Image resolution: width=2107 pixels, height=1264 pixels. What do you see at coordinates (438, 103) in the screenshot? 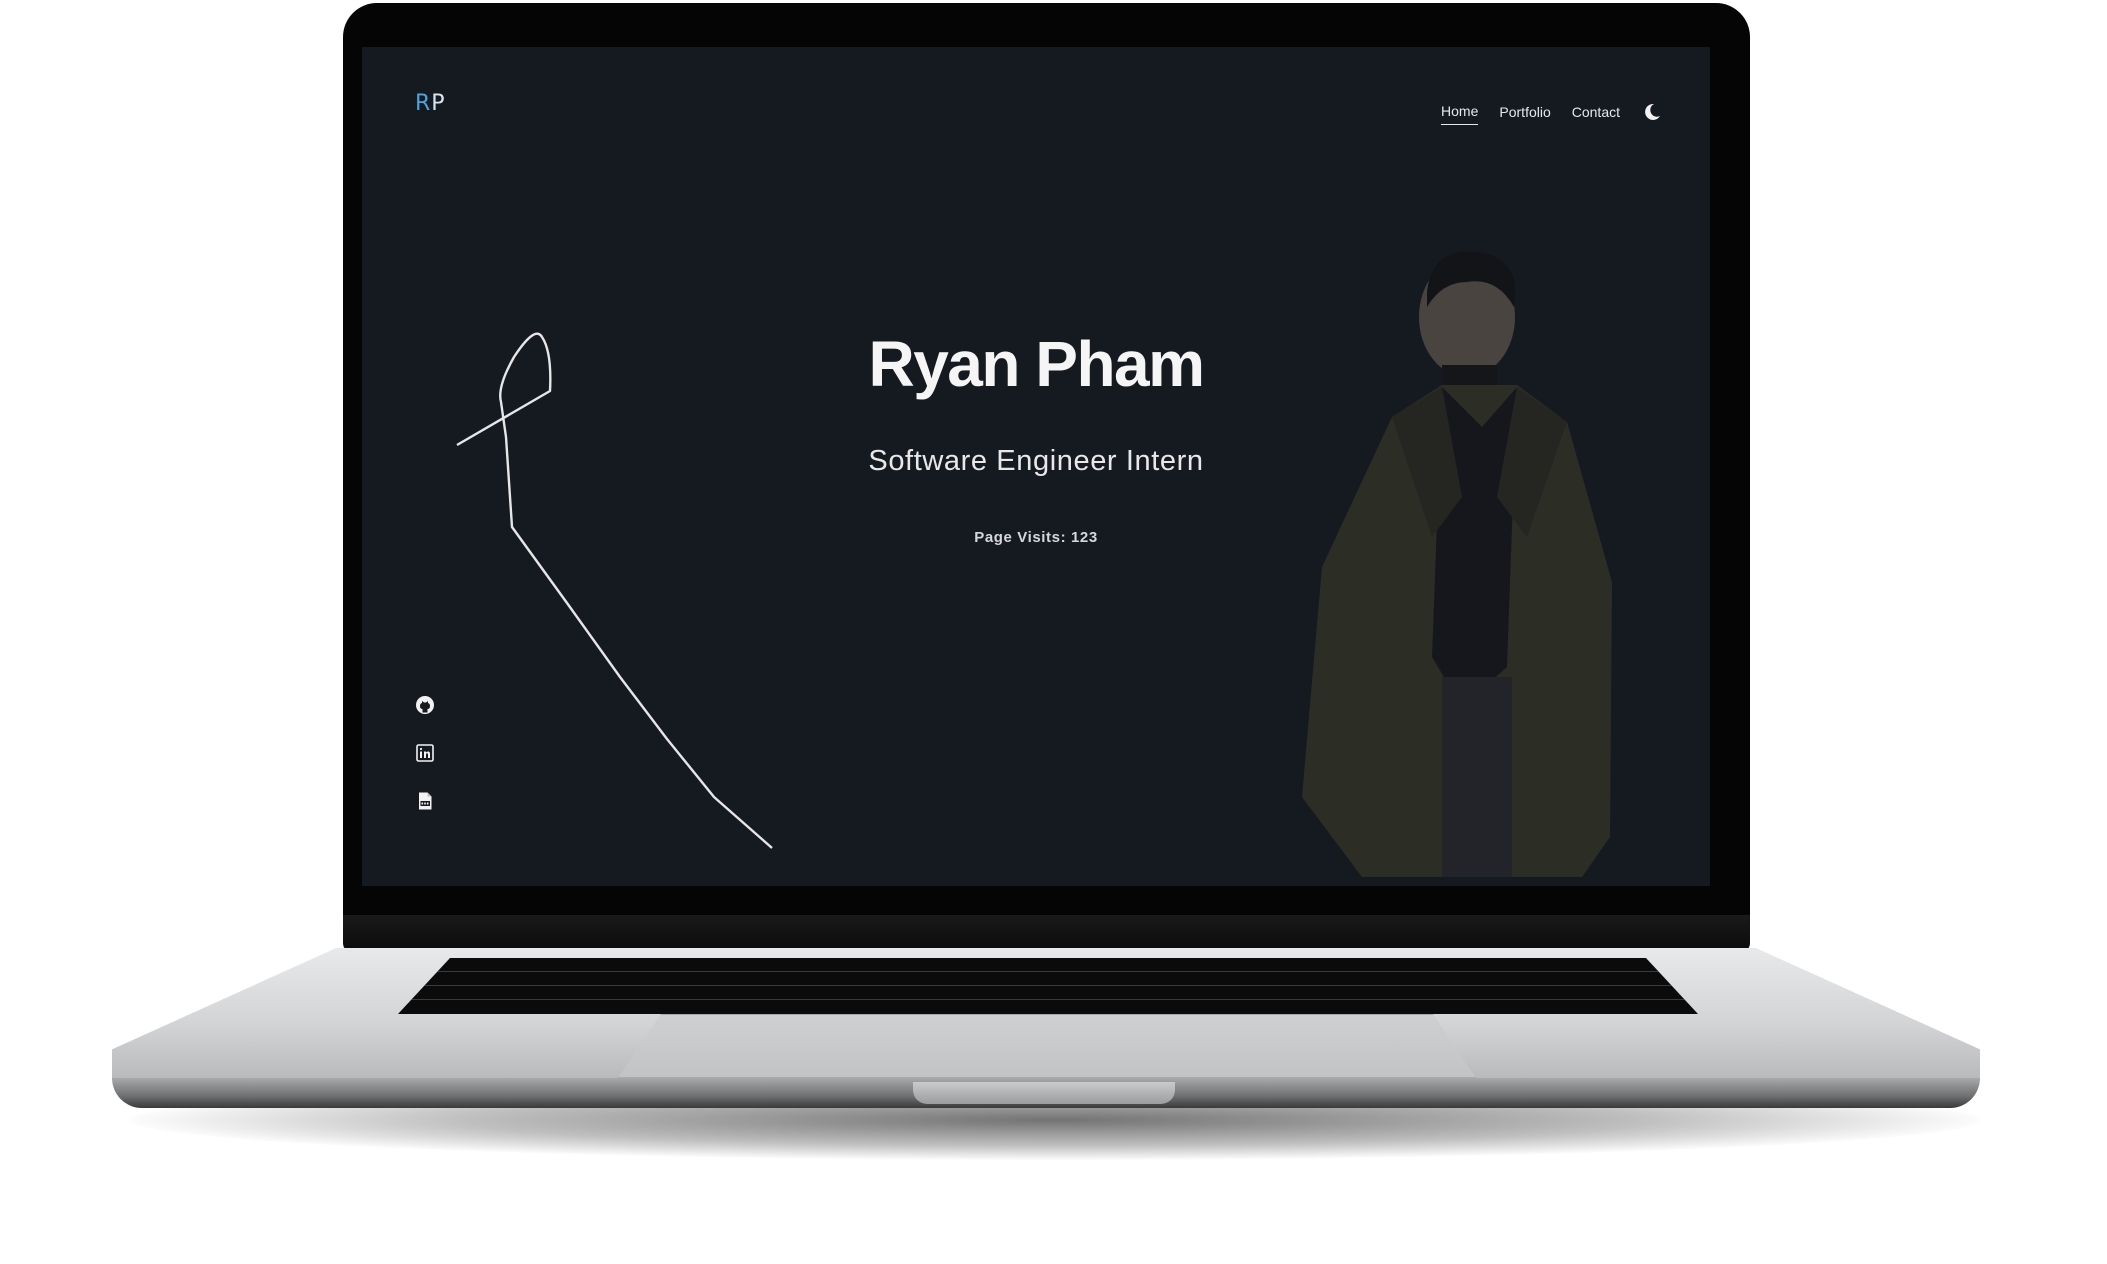
I see `logo-letter-p: P` at bounding box center [438, 103].